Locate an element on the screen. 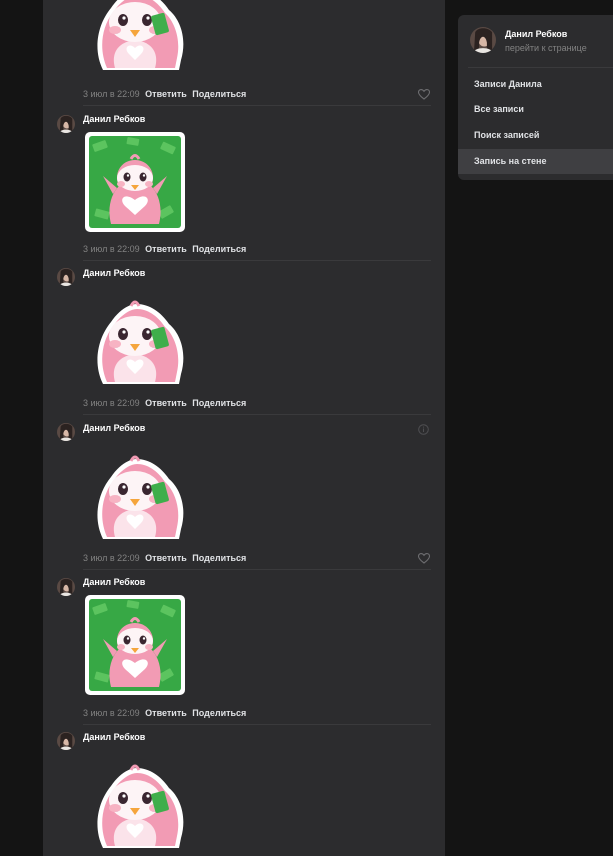 This screenshot has width=613, height=856. sidebar-item-danil-posts: Записи Данила is located at coordinates (535, 84).